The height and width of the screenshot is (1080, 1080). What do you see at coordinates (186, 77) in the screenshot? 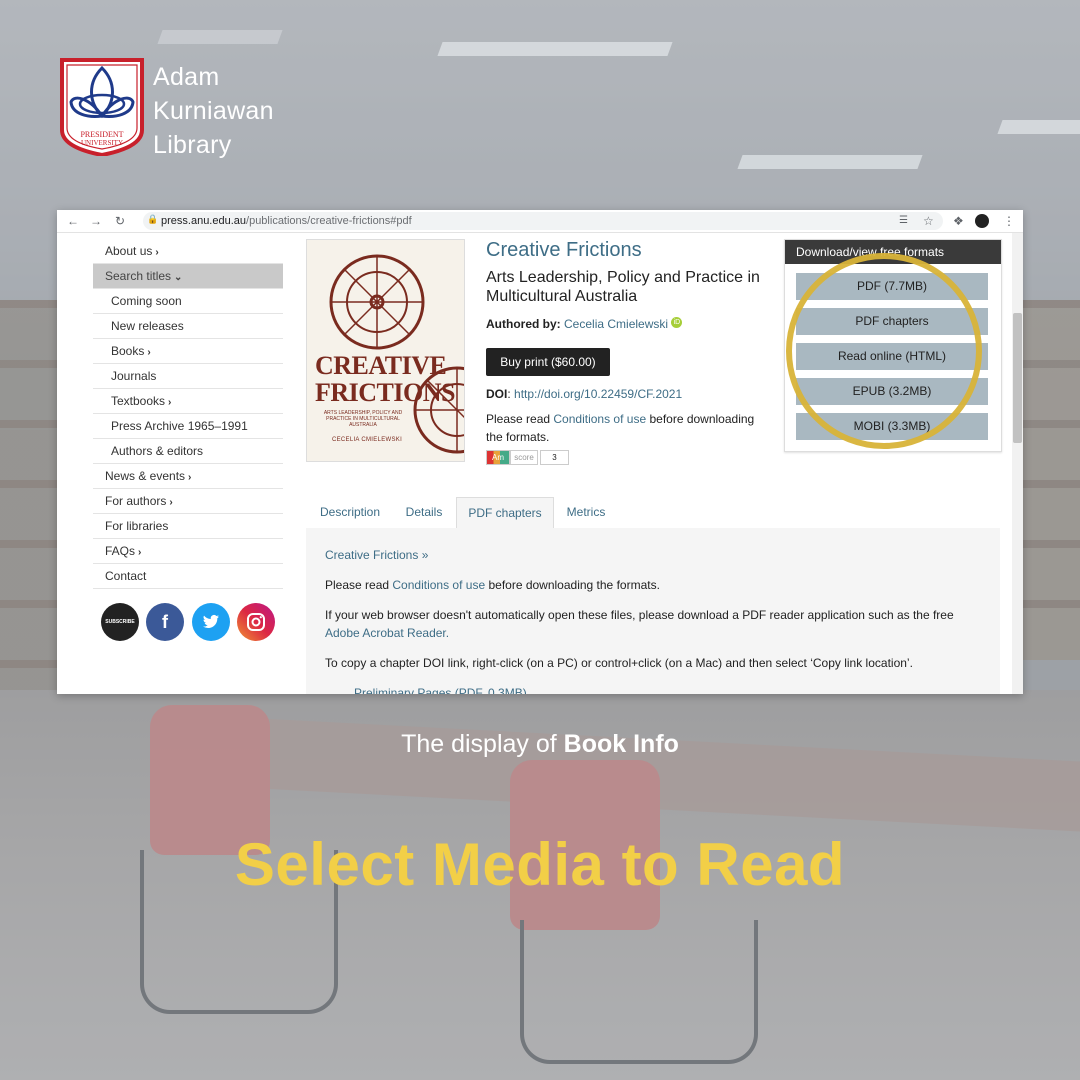
I see `library-name-line: Adam` at bounding box center [186, 77].